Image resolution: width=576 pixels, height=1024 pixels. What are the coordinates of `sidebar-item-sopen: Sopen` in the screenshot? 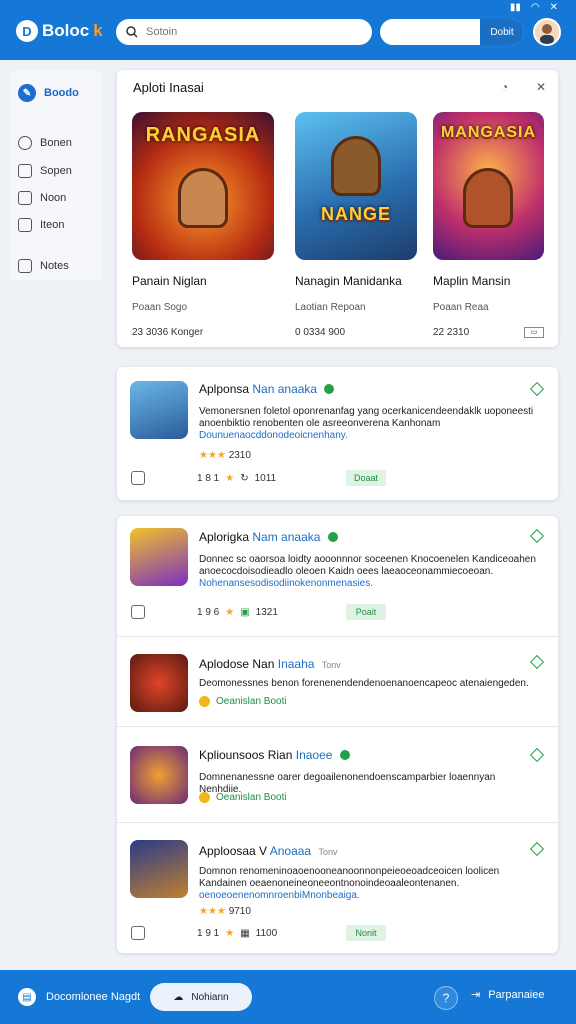 It's located at (45, 171).